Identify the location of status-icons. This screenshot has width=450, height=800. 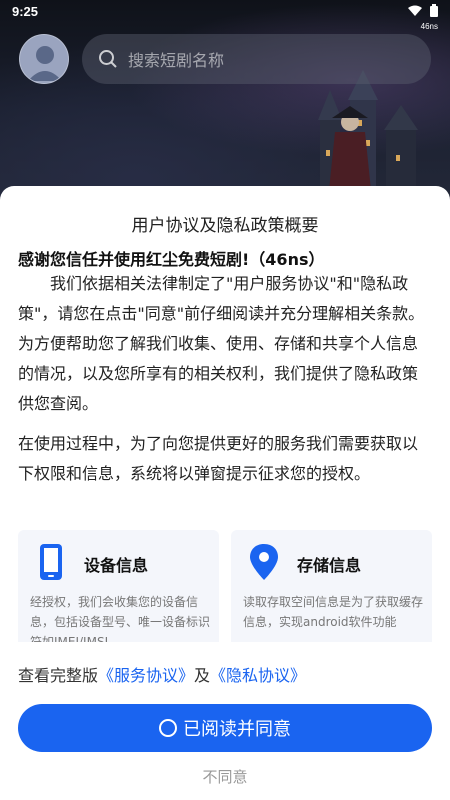
(423, 10).